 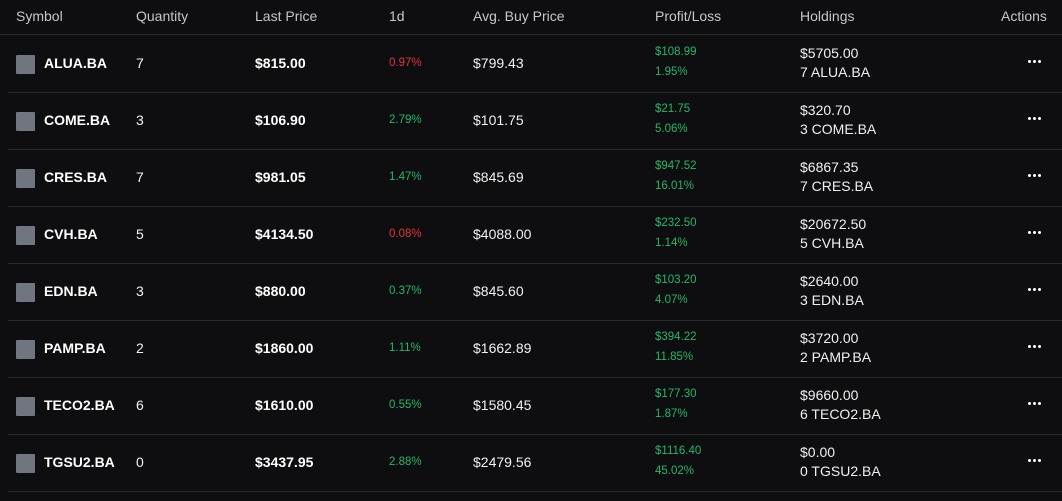 What do you see at coordinates (498, 63) in the screenshot?
I see `avg-buy-price: $799.43` at bounding box center [498, 63].